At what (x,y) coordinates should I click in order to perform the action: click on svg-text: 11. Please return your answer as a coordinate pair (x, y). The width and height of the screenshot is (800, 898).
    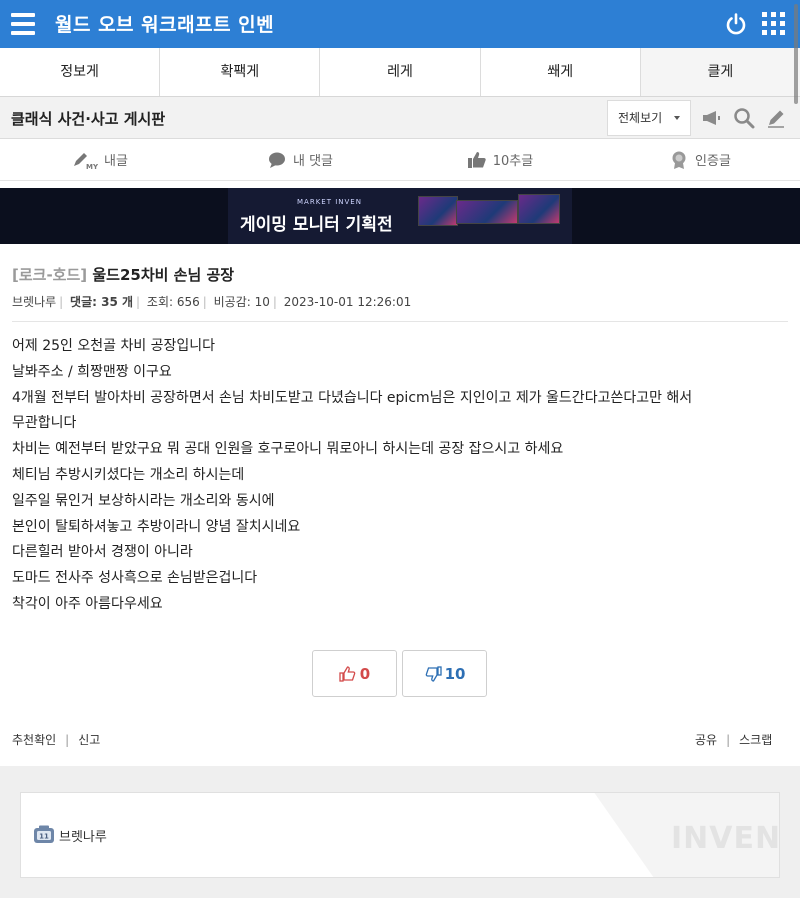
    Looking at the image, I should click on (44, 837).